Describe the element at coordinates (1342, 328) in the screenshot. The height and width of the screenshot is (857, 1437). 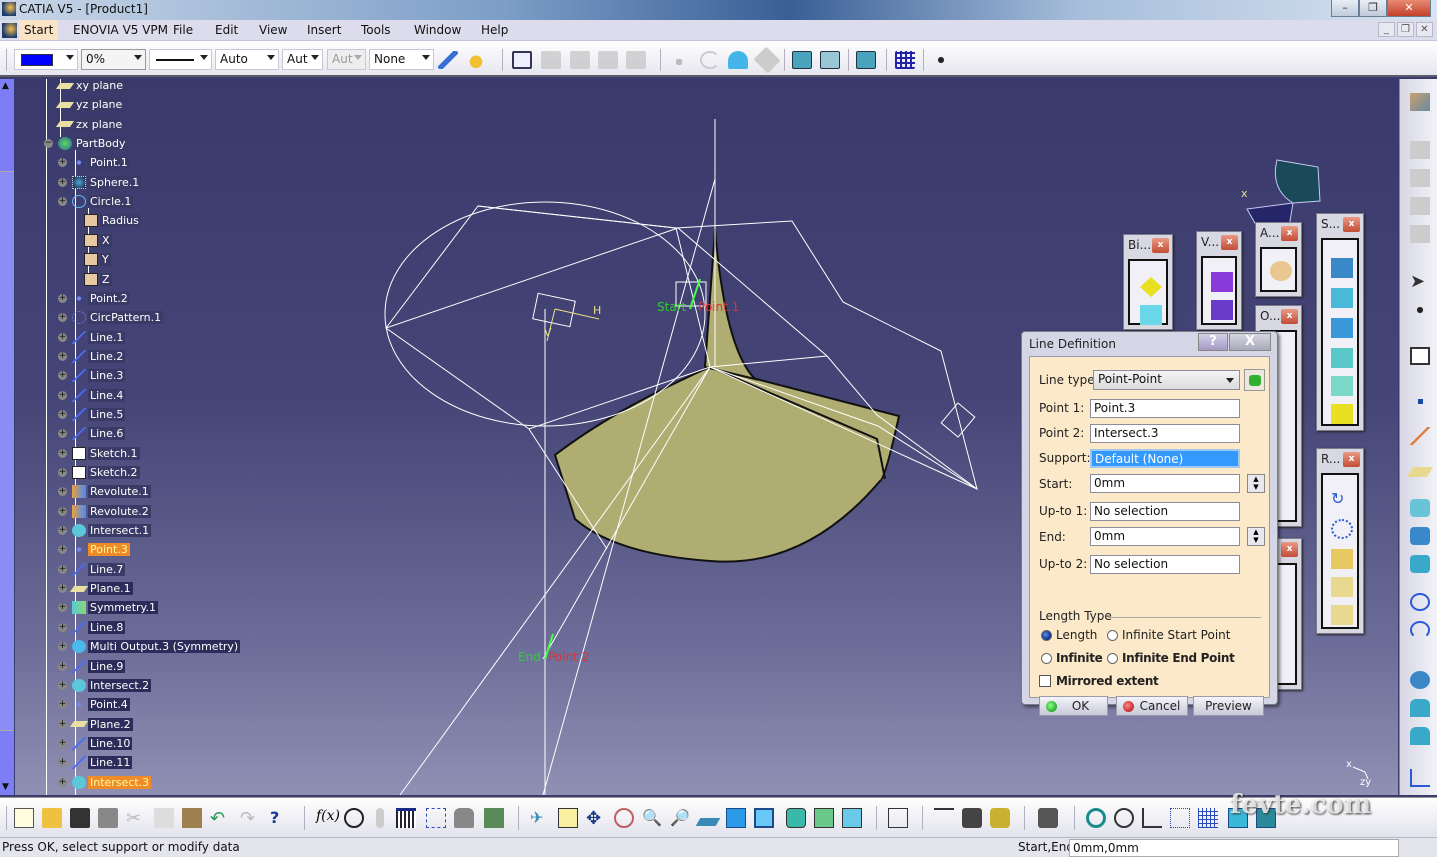
I see `surface-sweep-icon` at that location.